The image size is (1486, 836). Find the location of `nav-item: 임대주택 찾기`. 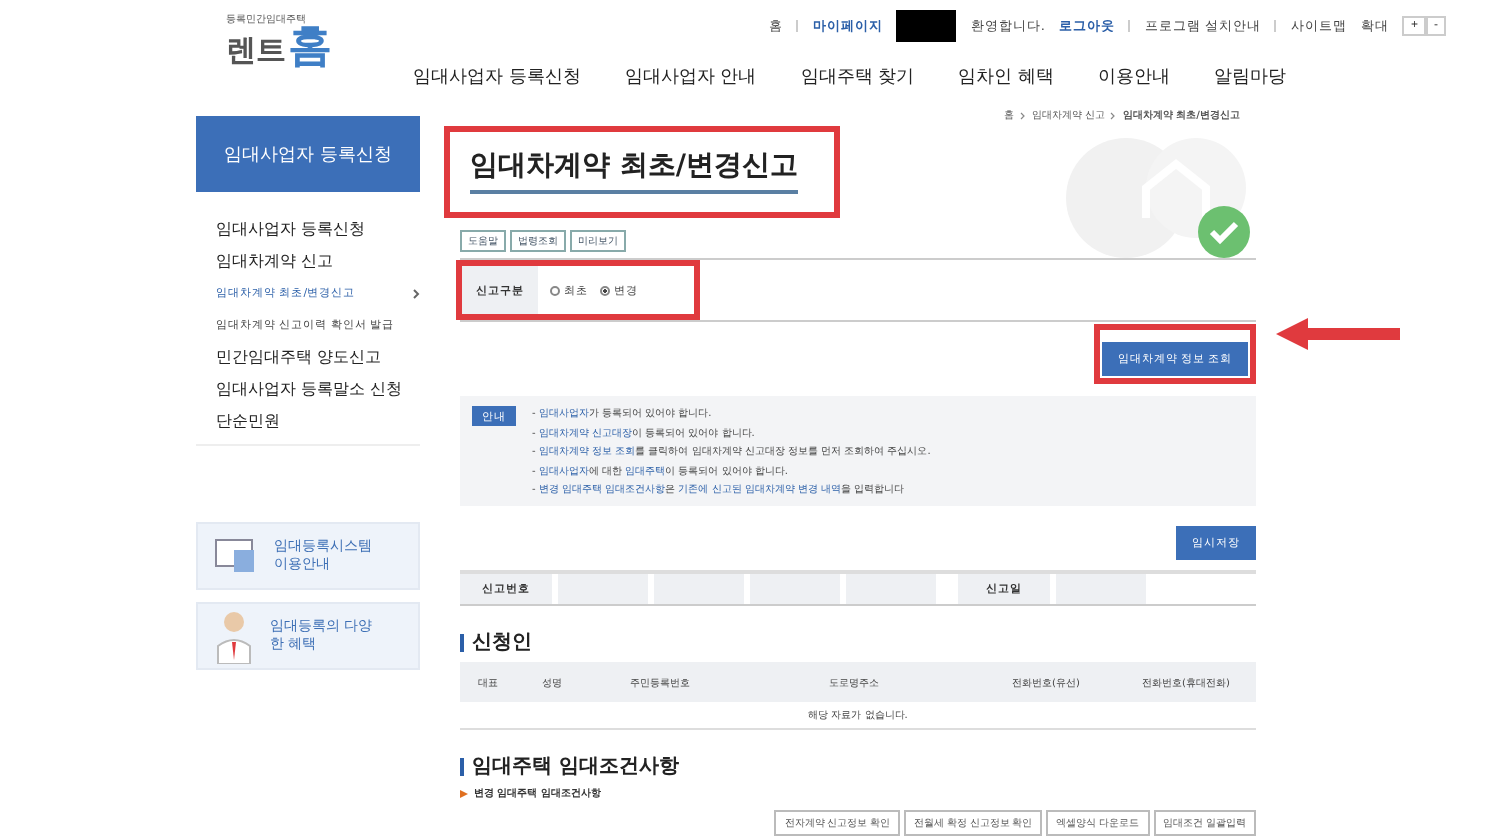

nav-item: 임대주택 찾기 is located at coordinates (857, 77).